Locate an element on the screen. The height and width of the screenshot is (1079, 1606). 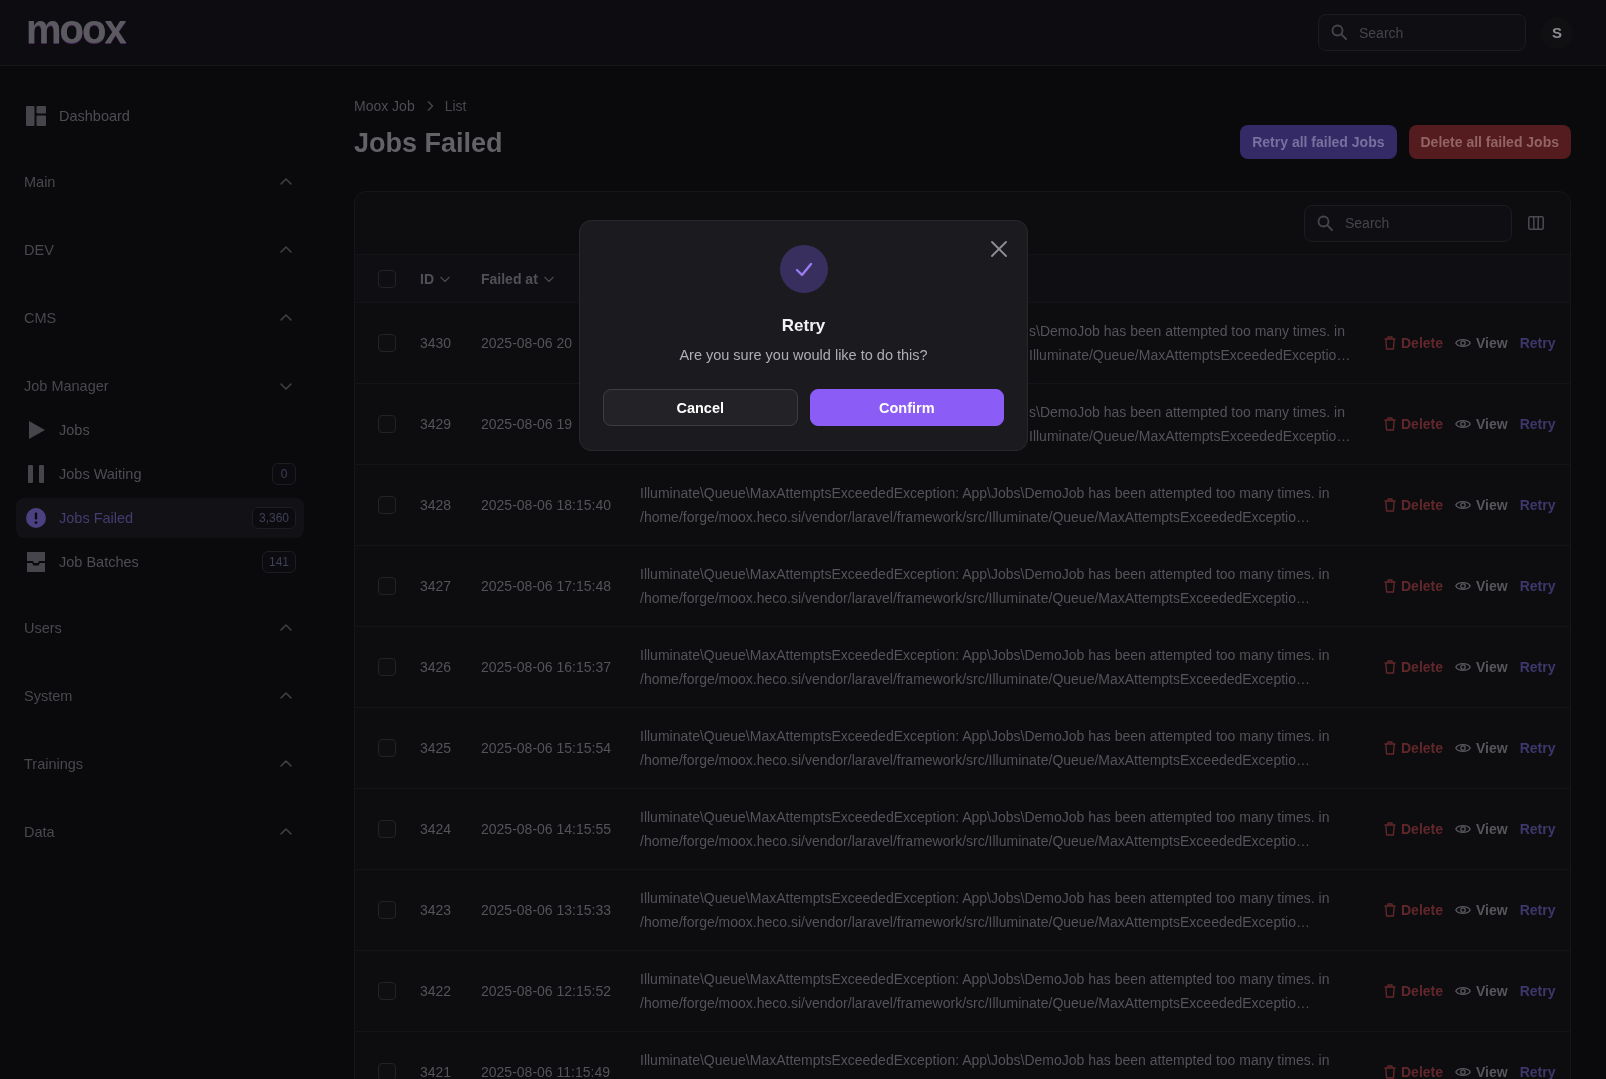
failed-at-cell: 2025-08-06 14:15:55 is located at coordinates (546, 829).